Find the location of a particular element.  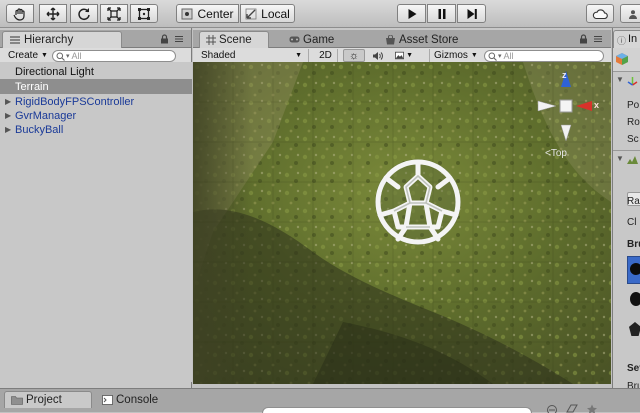

brush-swatch-star is located at coordinates (634, 329).